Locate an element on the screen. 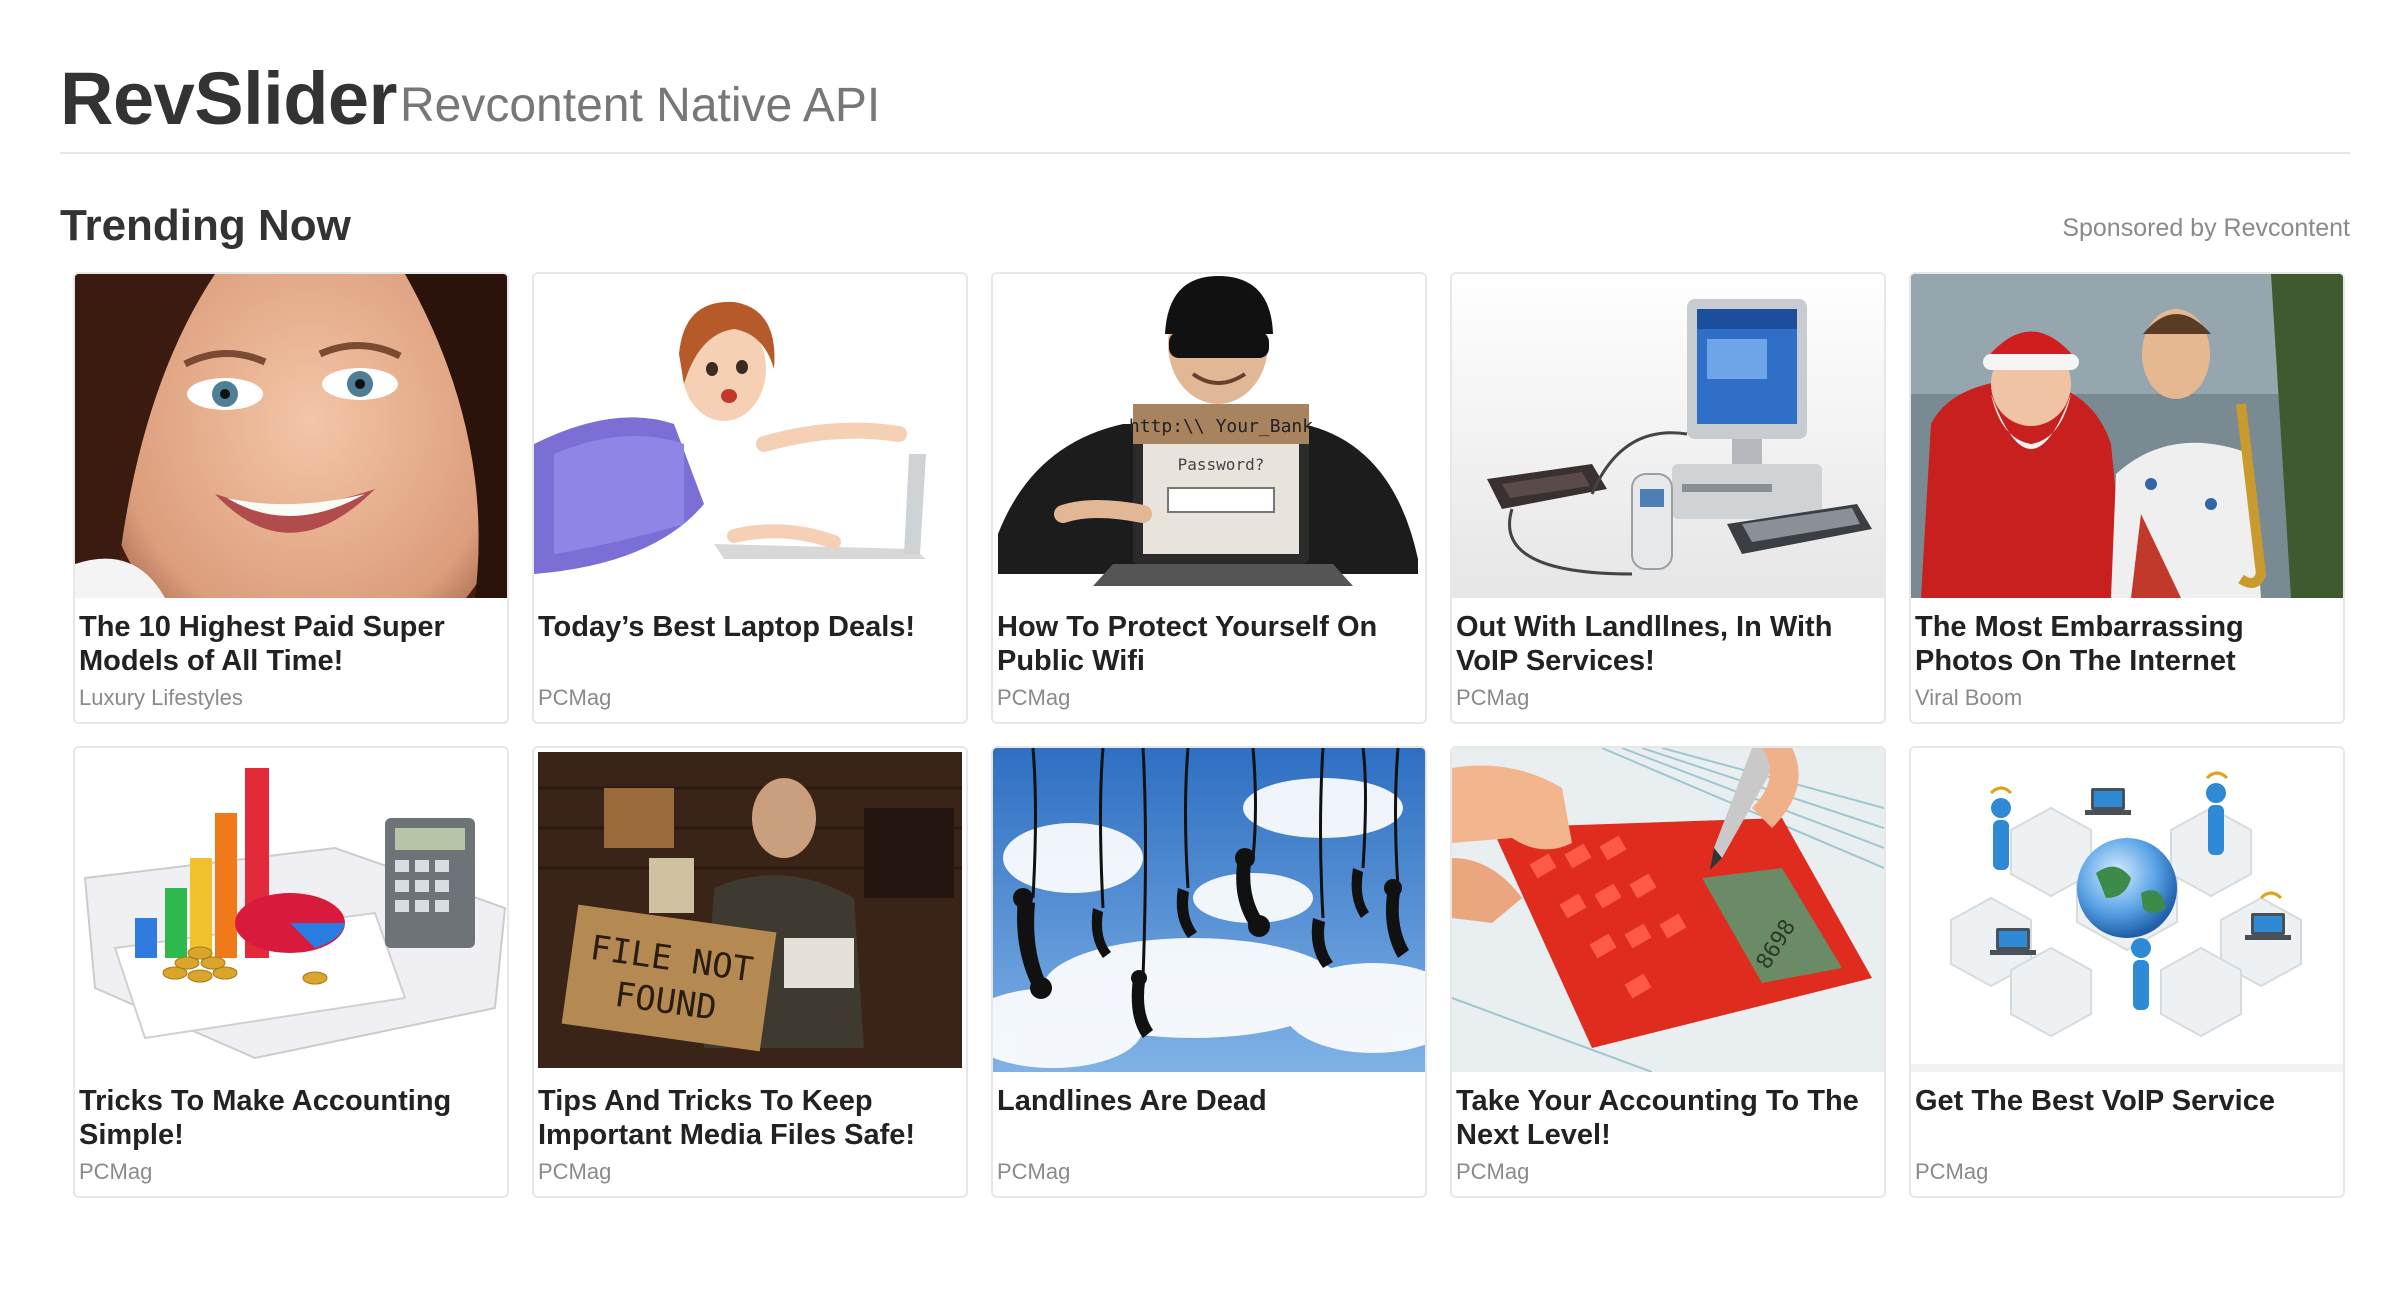  card-thumbnail: FILE NOT FOUND is located at coordinates (750, 910).